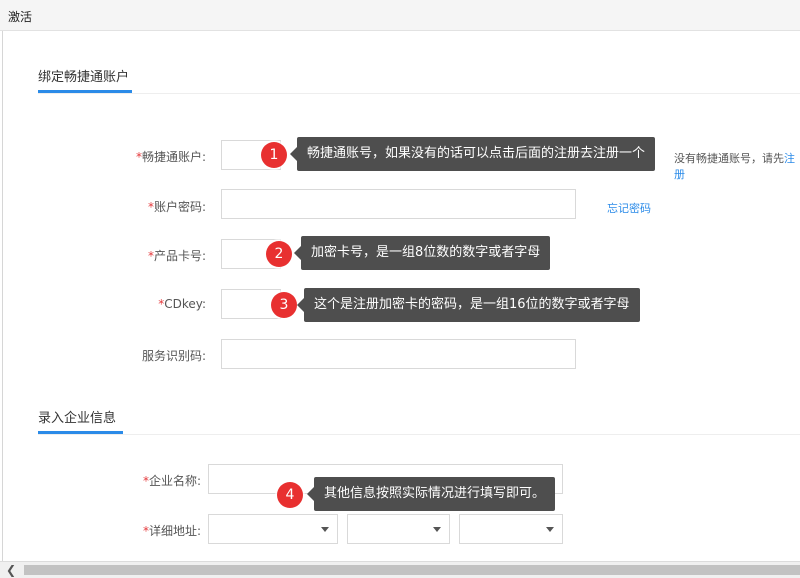 The height and width of the screenshot is (578, 800). I want to click on tip-number-badge: 1, so click(274, 155).